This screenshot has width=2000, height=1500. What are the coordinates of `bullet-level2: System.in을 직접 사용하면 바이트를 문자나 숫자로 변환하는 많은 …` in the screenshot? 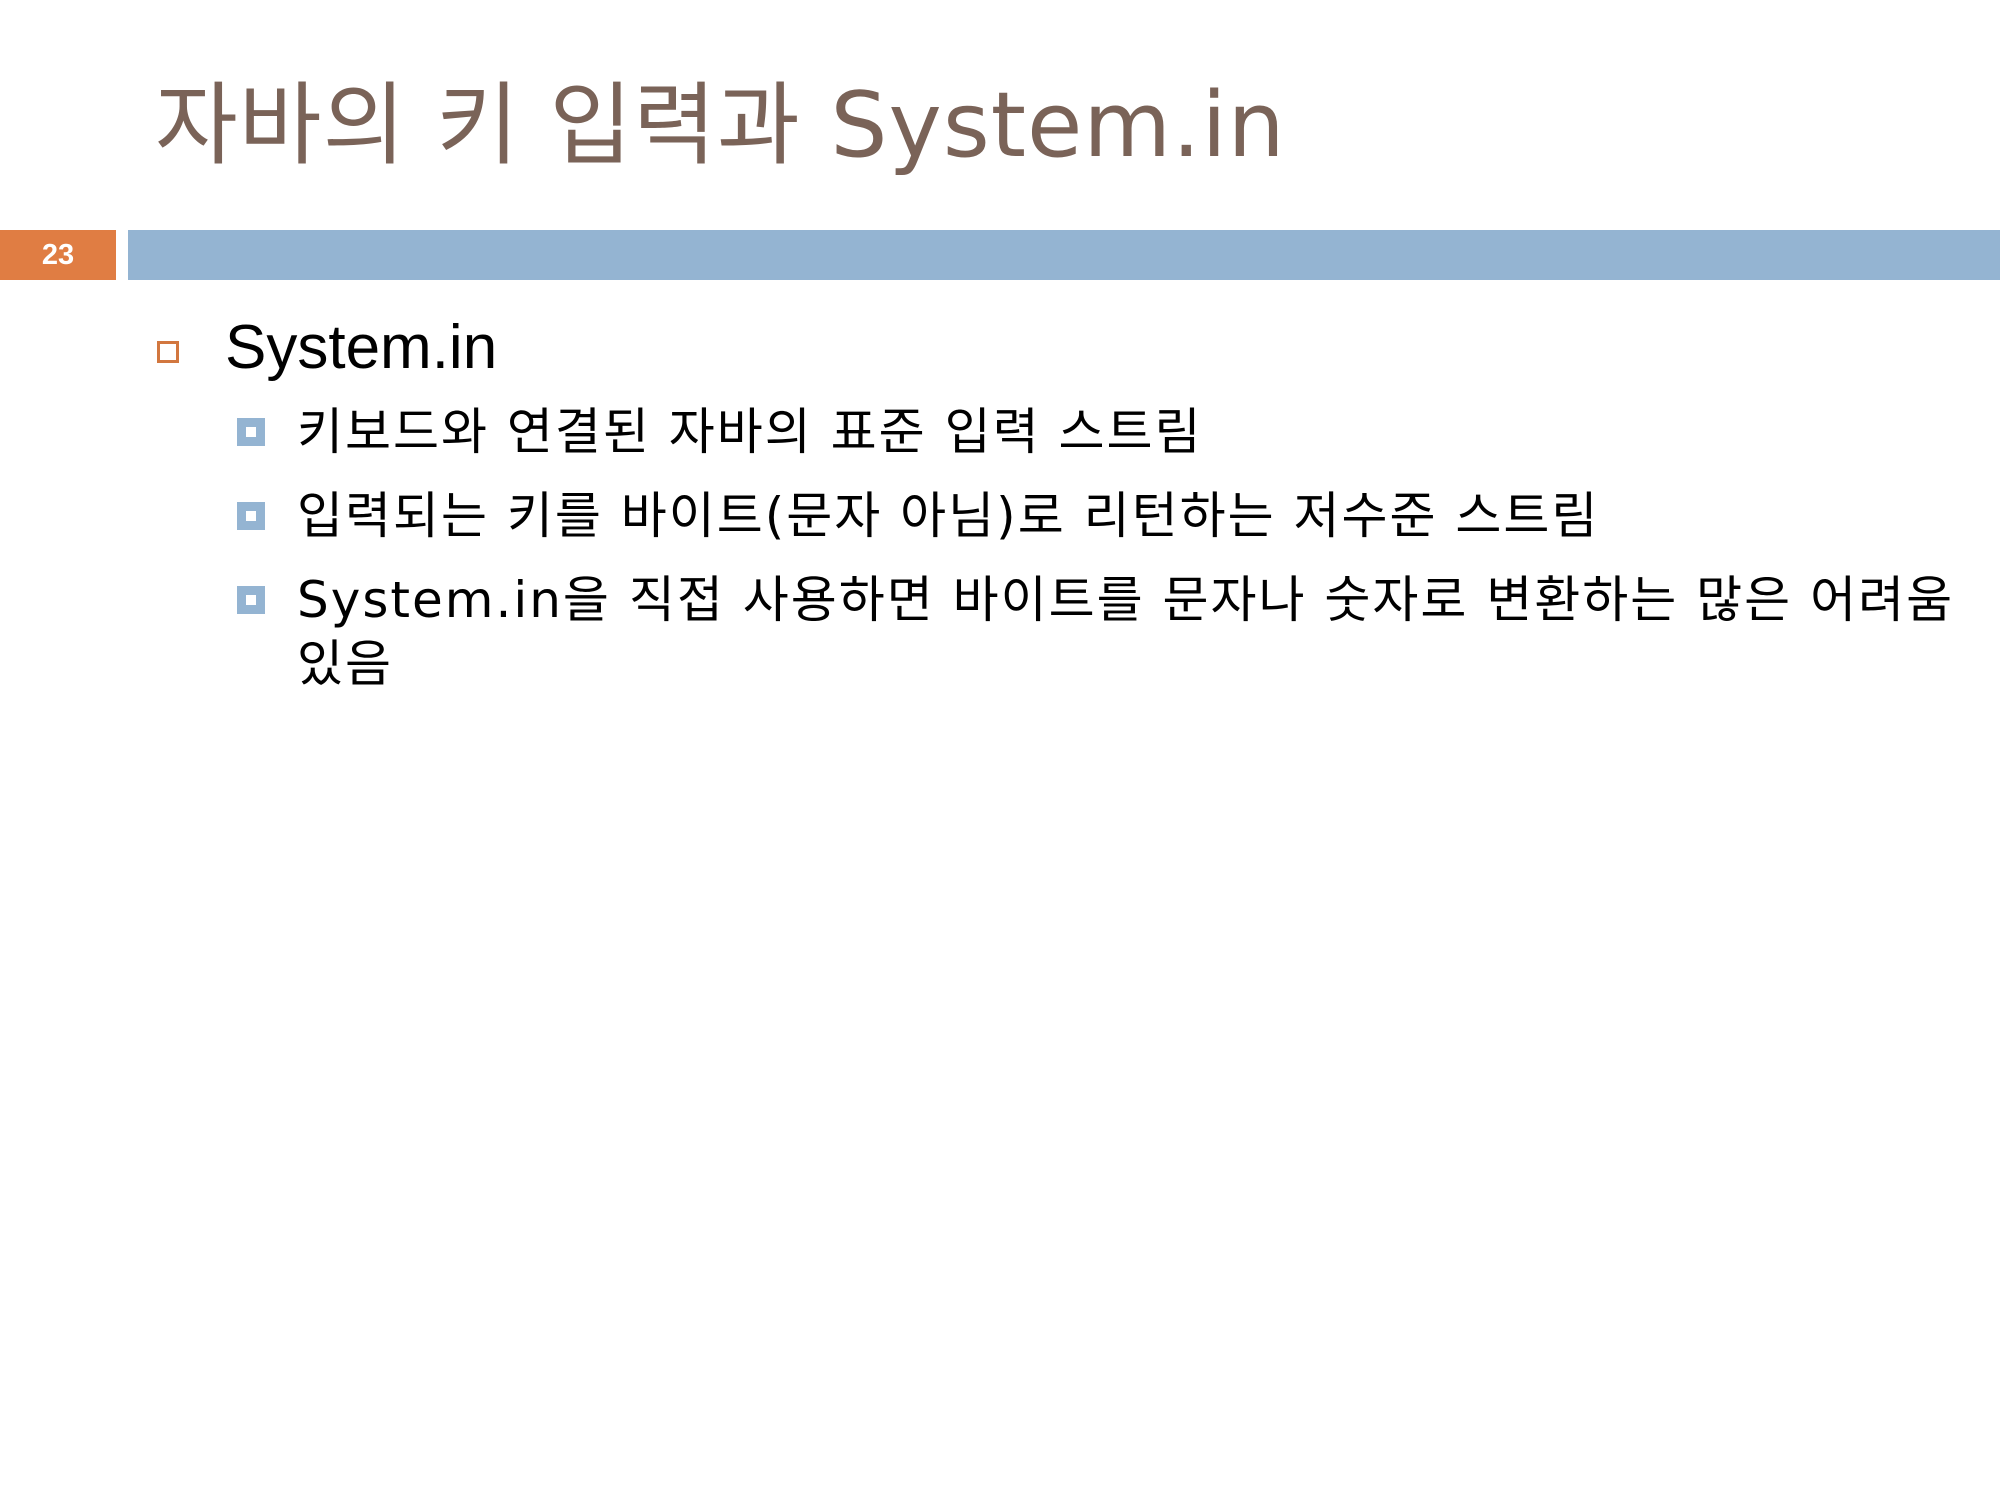 It's located at (1097, 632).